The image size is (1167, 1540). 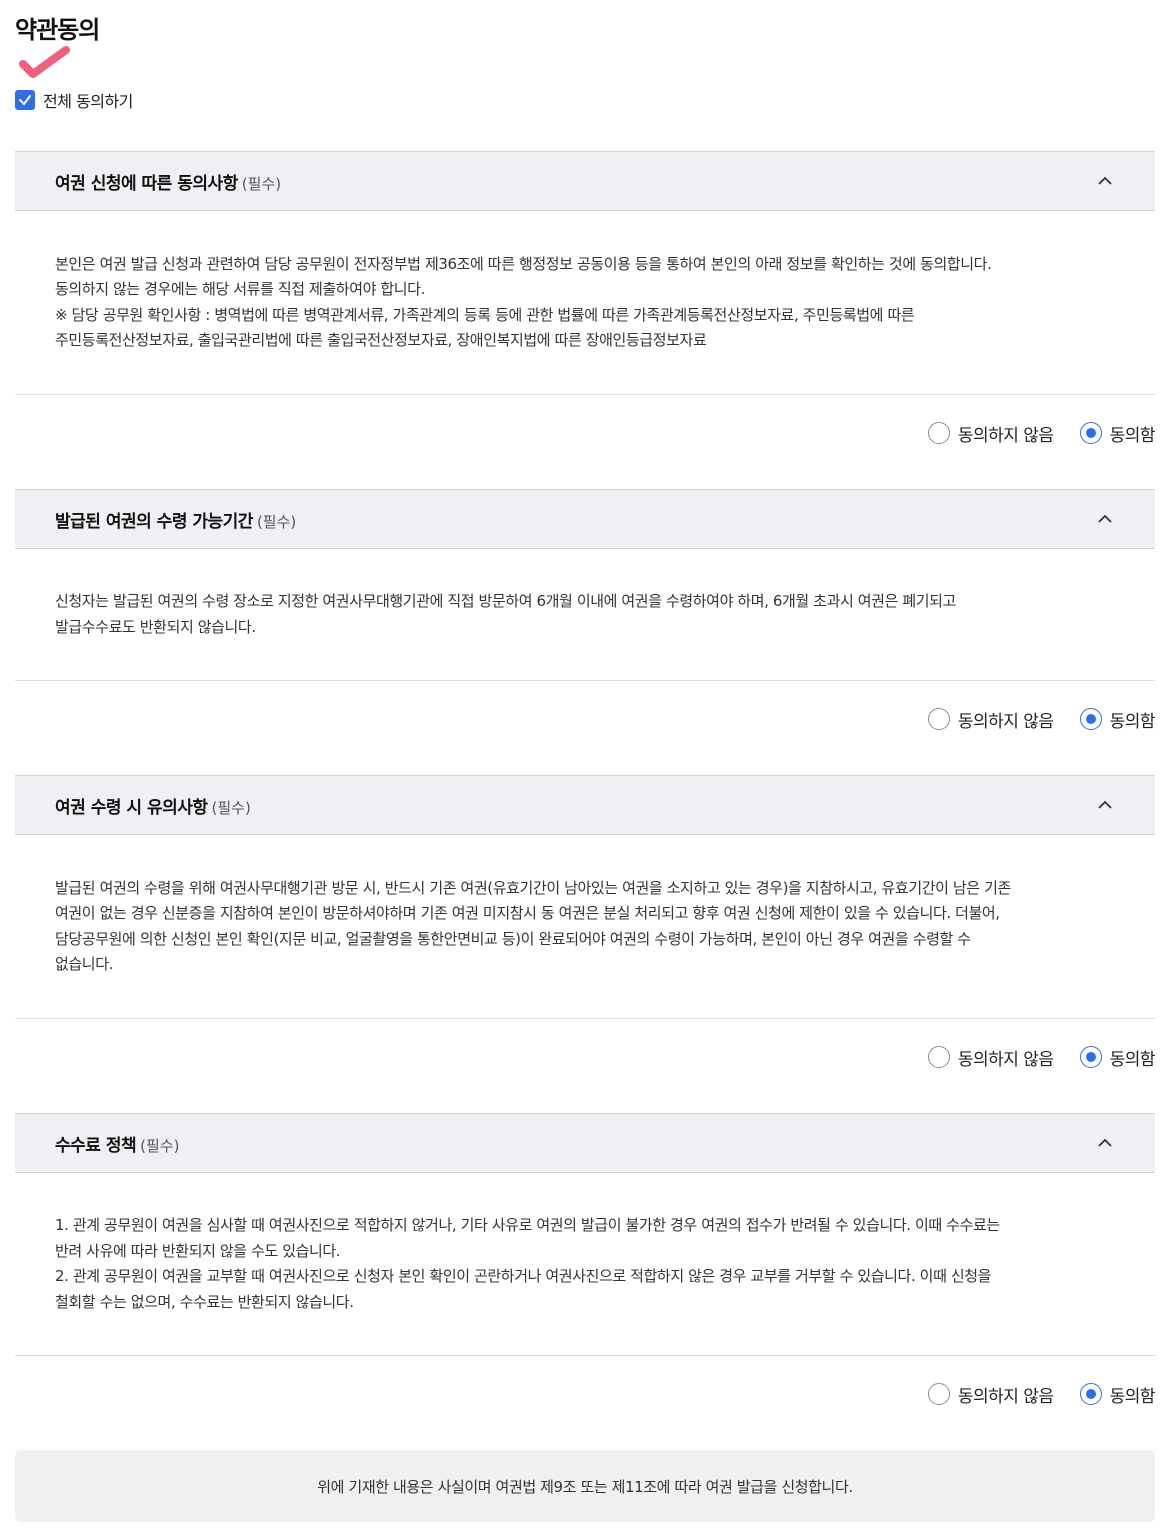 What do you see at coordinates (84, 964) in the screenshot?
I see `content-line: 없습니다.` at bounding box center [84, 964].